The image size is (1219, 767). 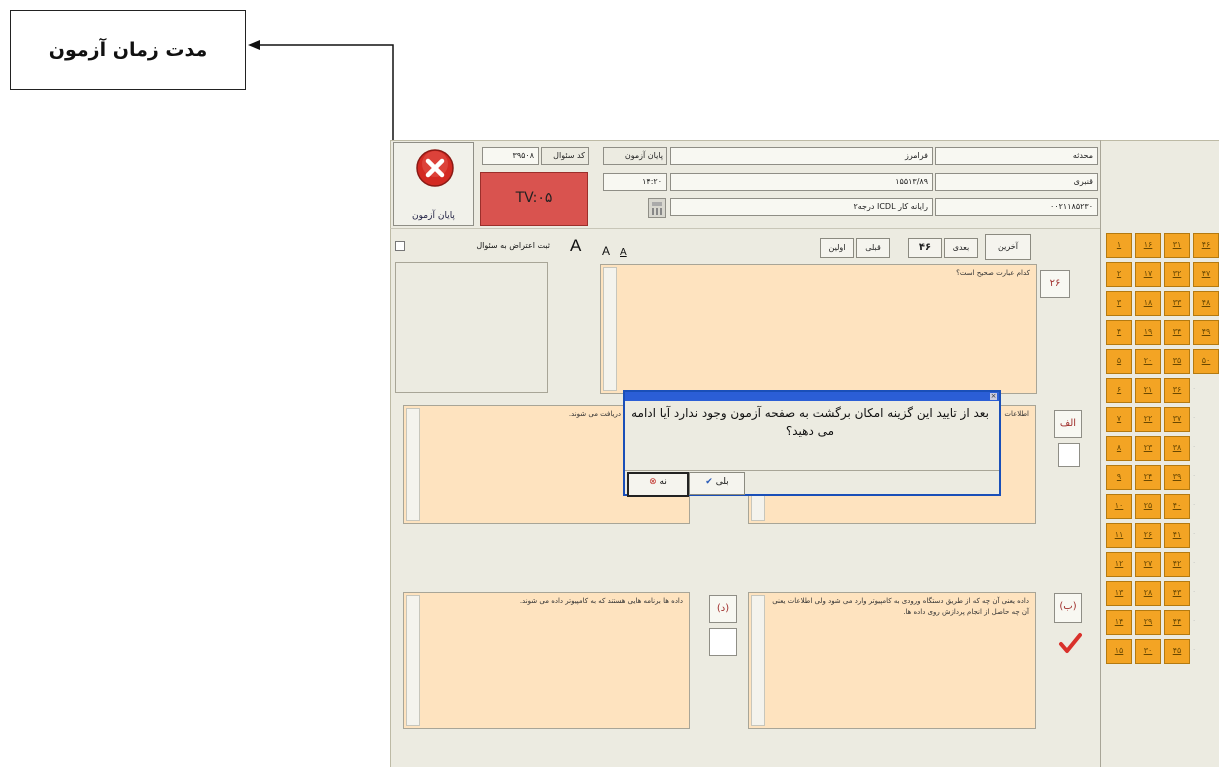 What do you see at coordinates (1119, 332) in the screenshot?
I see `question-grid-button: ۴` at bounding box center [1119, 332].